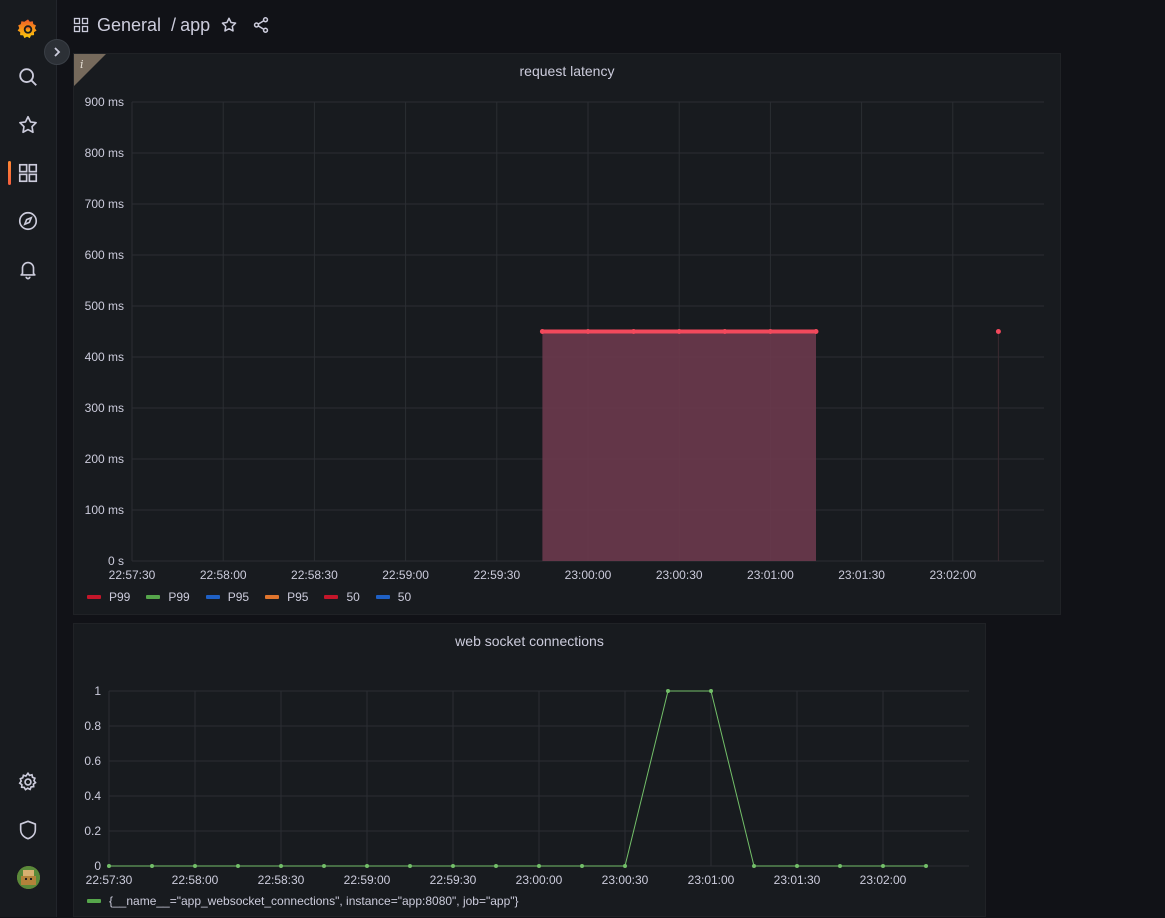 This screenshot has width=1165, height=918. Describe the element at coordinates (883, 880) in the screenshot. I see `x-tick-label: 23:02:00` at that location.